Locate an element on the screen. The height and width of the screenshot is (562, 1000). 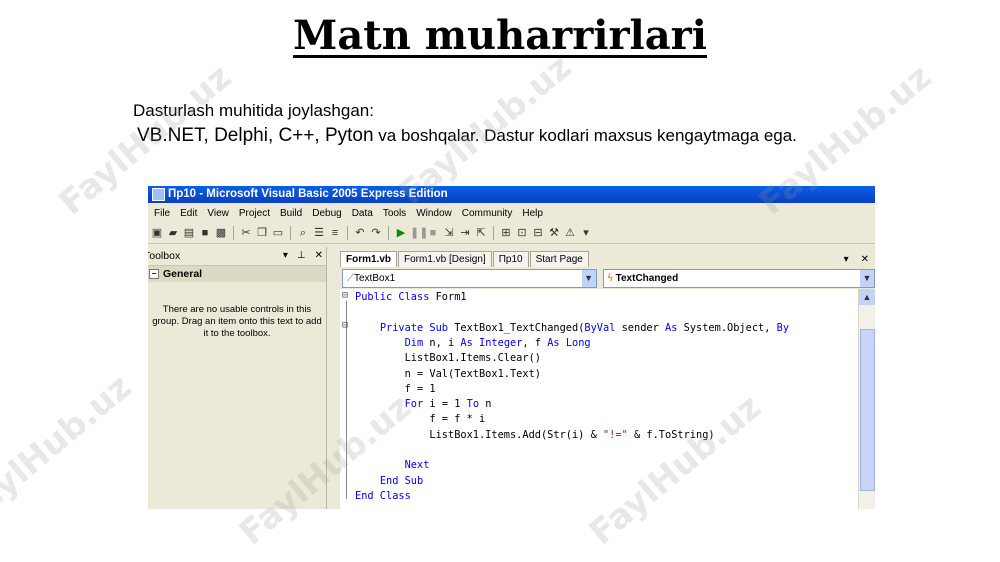
cut-icon: ✂ is located at coordinates (246, 233).